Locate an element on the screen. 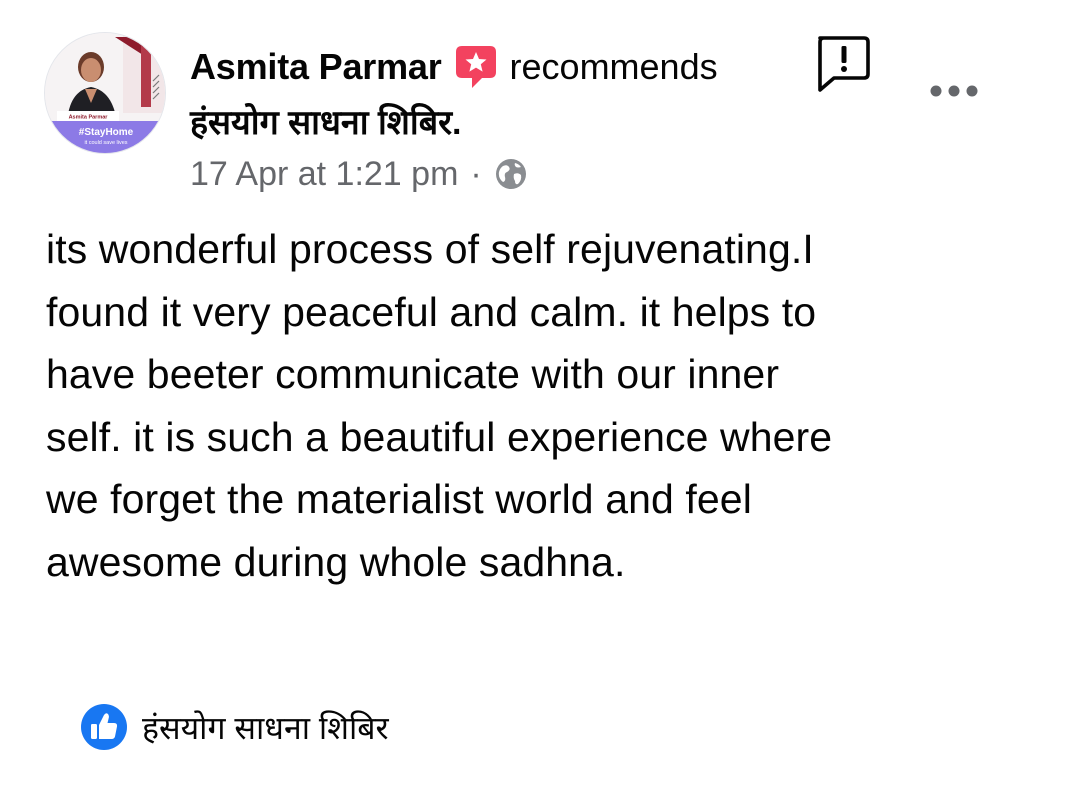 This screenshot has height=788, width=1080. avatar-tag-subtext: it could save lives is located at coordinates (105, 143).